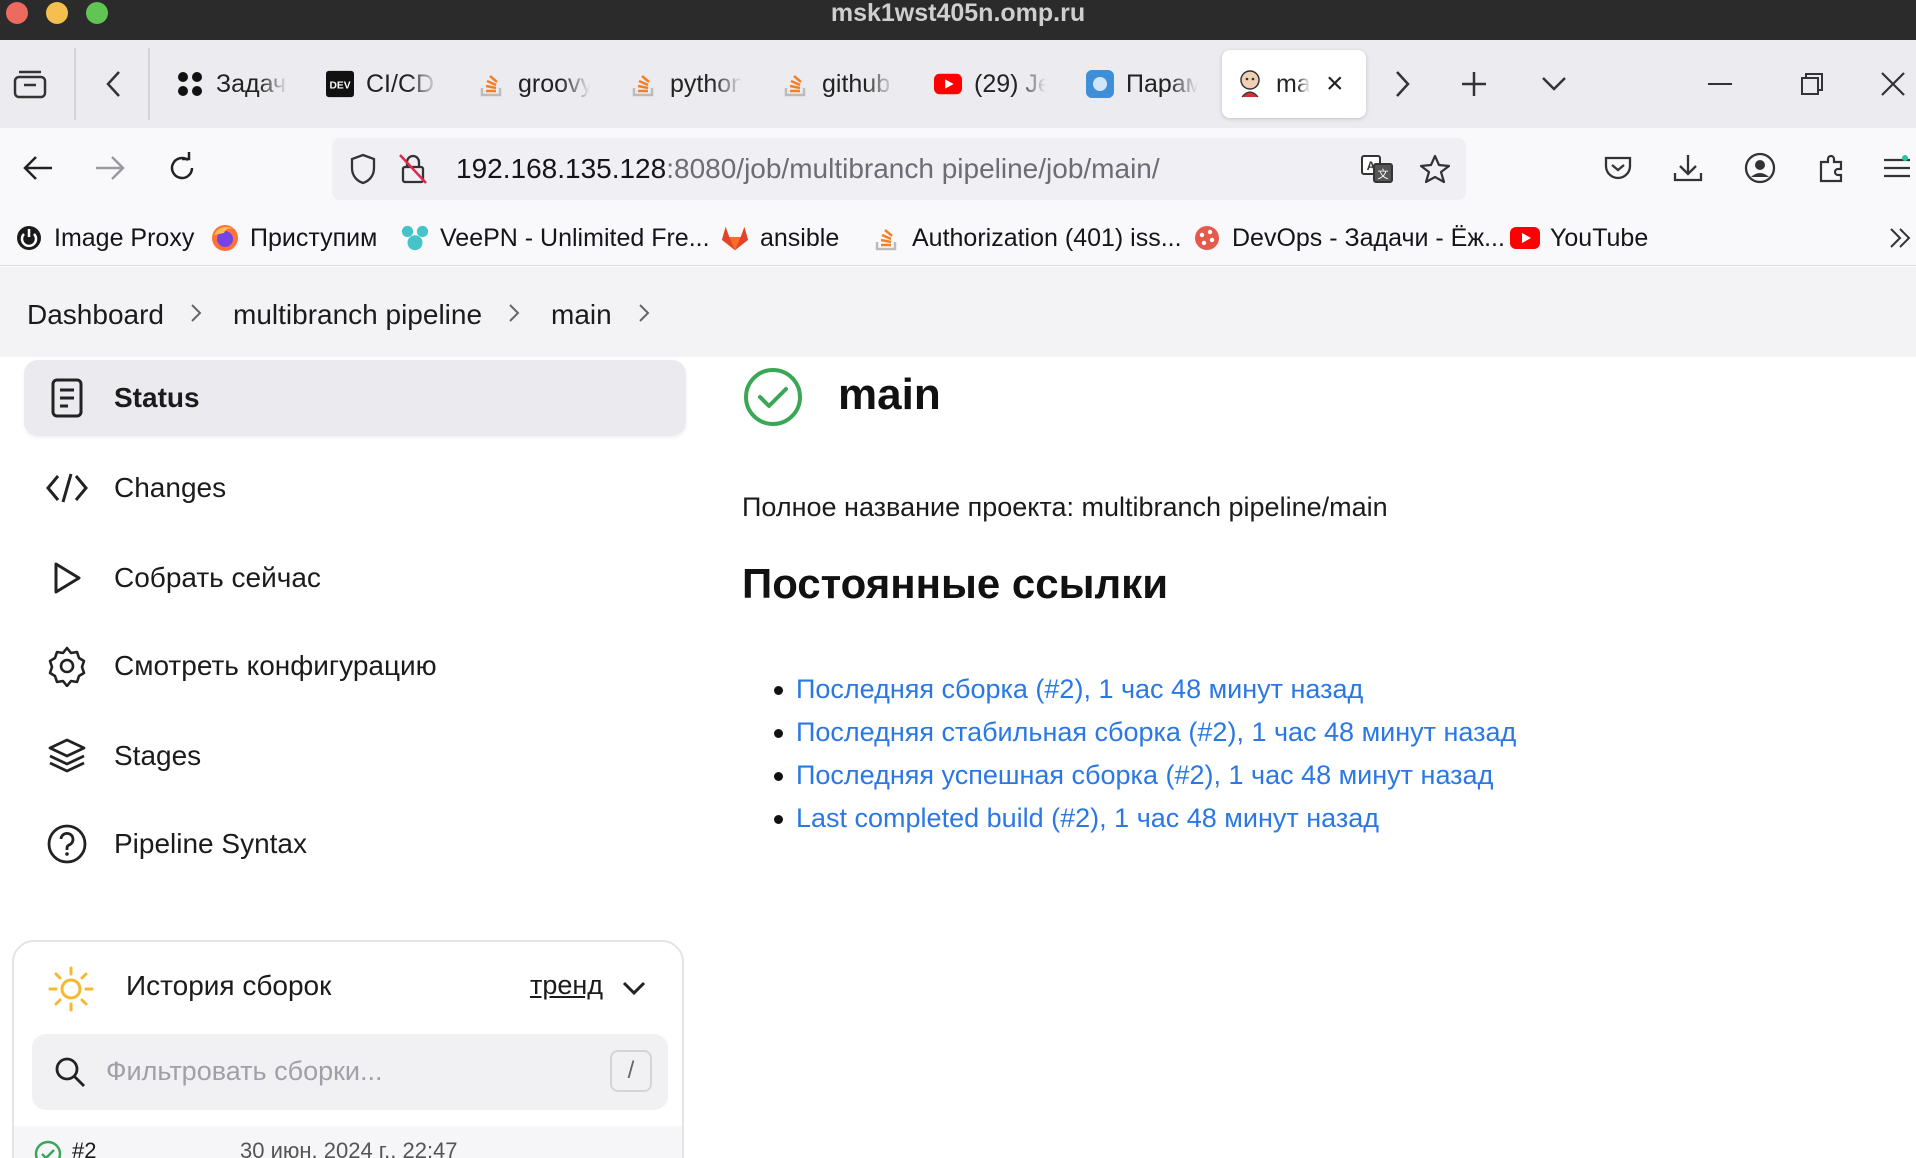 The width and height of the screenshot is (1916, 1158). What do you see at coordinates (1688, 168) in the screenshot?
I see `downloads-button` at bounding box center [1688, 168].